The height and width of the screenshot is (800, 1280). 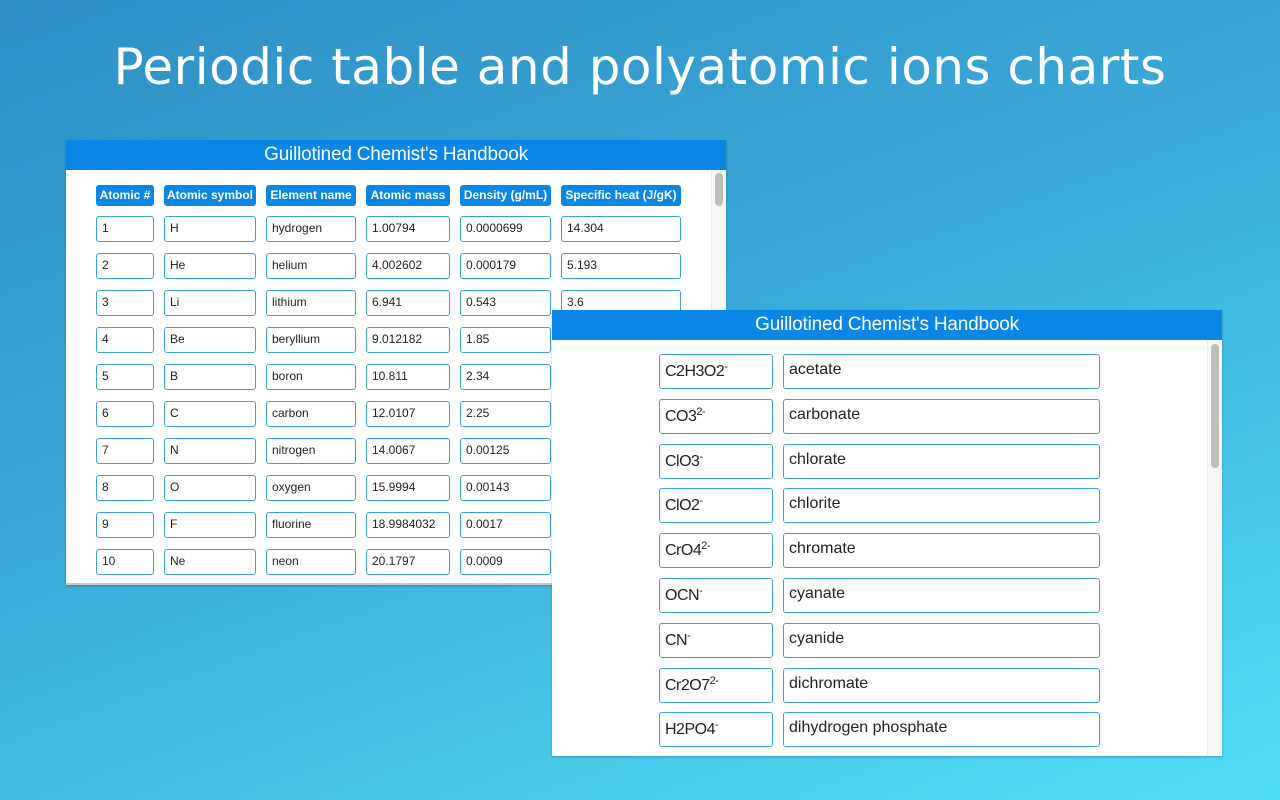 I want to click on table-cell-field: 10, so click(x=125, y=562).